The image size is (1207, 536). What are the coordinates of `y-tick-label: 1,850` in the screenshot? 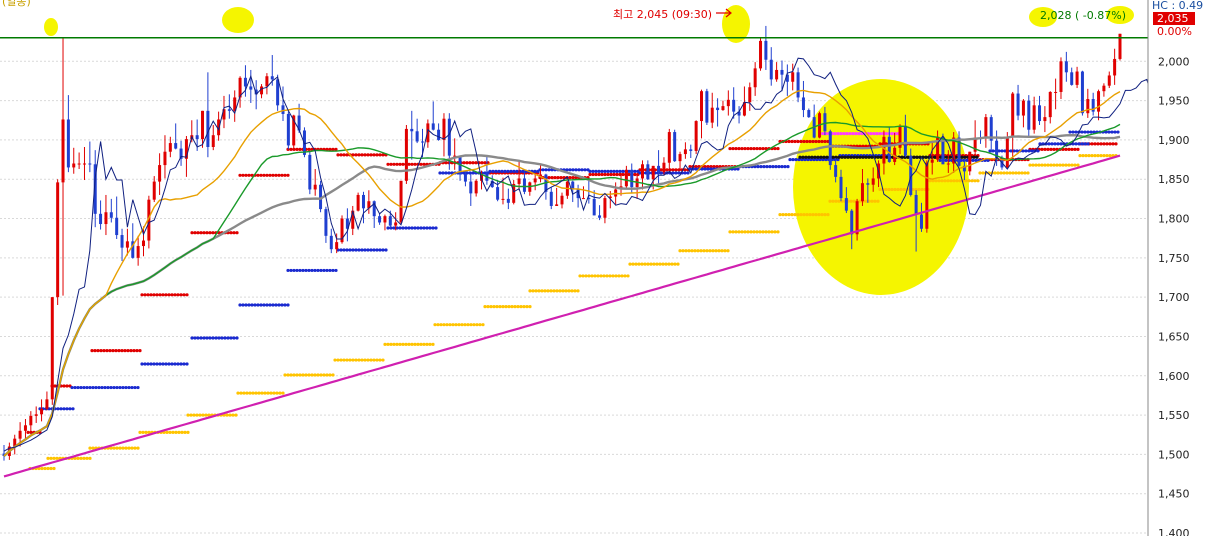 It's located at (1174, 179).